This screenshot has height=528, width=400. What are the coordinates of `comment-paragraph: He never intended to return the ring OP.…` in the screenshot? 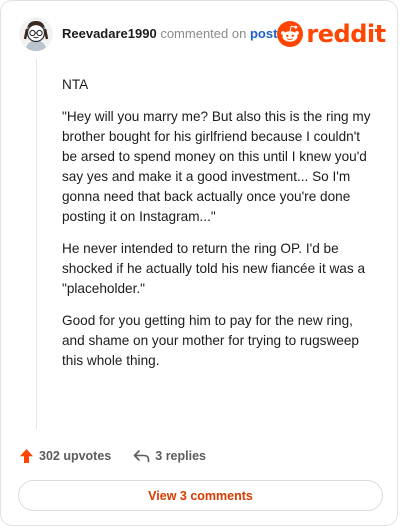 It's located at (214, 268).